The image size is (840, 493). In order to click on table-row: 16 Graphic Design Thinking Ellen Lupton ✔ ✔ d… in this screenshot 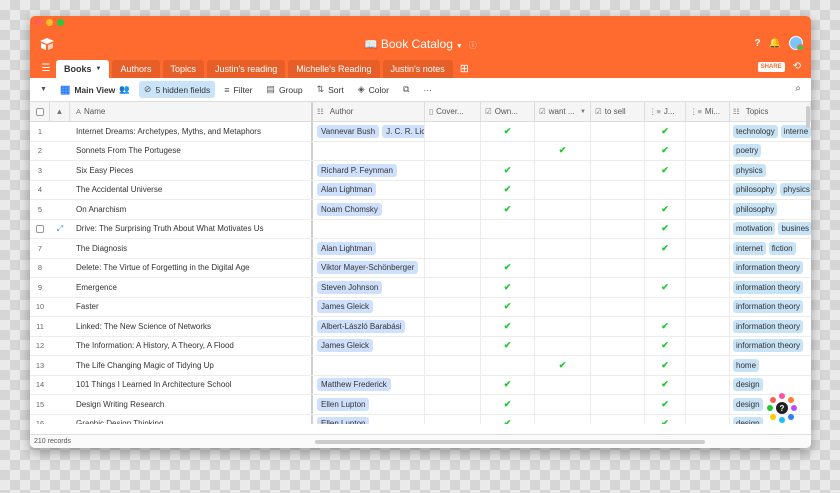, I will do `click(420, 419)`.